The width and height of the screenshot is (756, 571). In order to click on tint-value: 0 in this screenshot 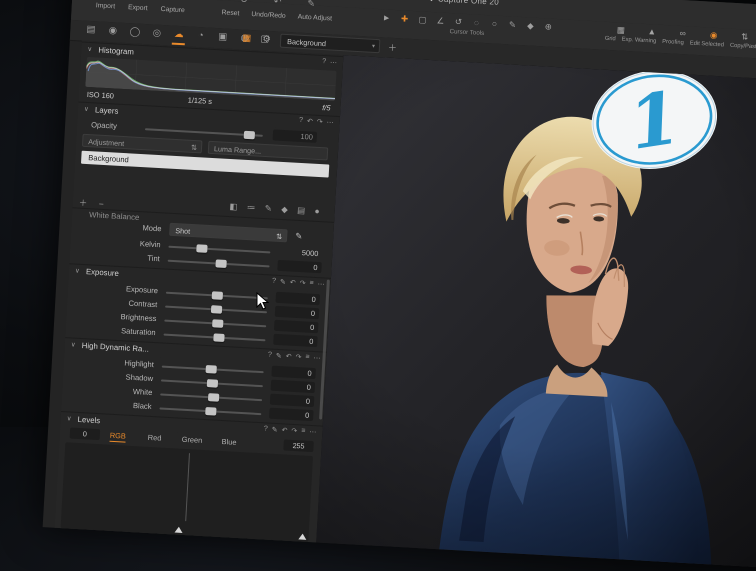, I will do `click(299, 266)`.